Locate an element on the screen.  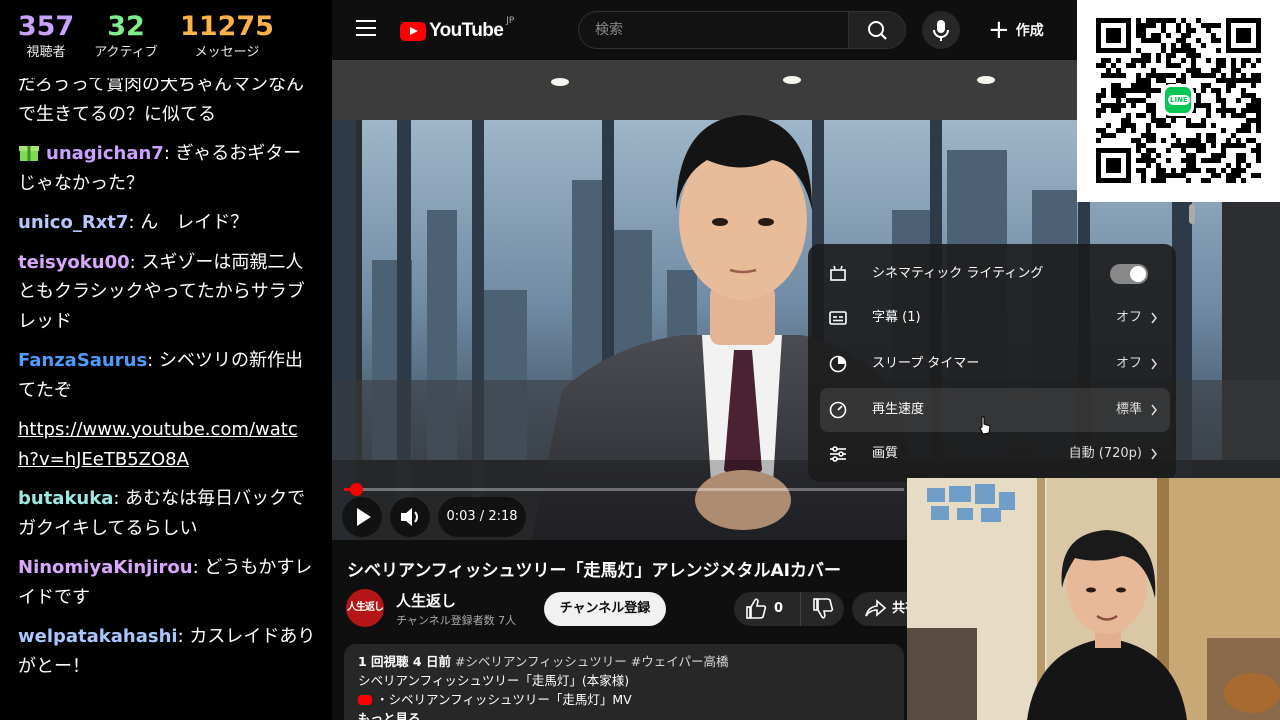
thumbs-down-icon is located at coordinates (823, 608).